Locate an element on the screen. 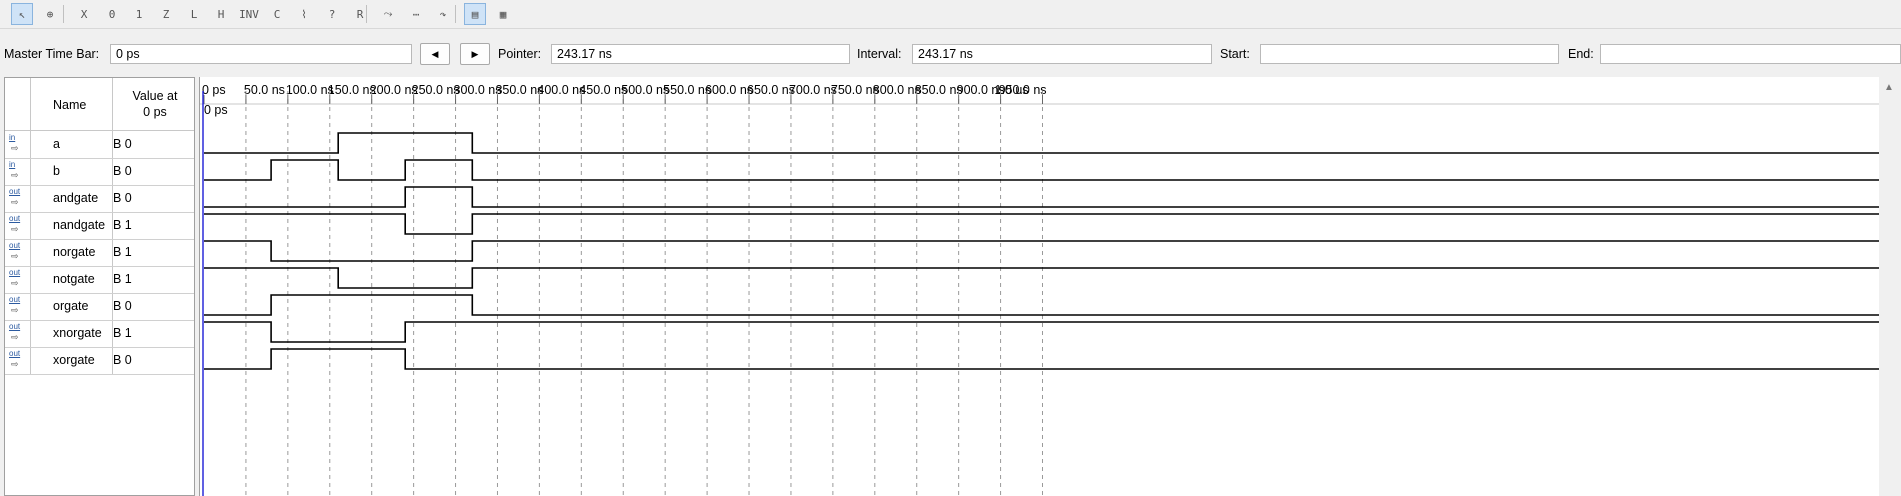 The image size is (1901, 496). grid-settings-icon: ⋯ is located at coordinates (416, 14).